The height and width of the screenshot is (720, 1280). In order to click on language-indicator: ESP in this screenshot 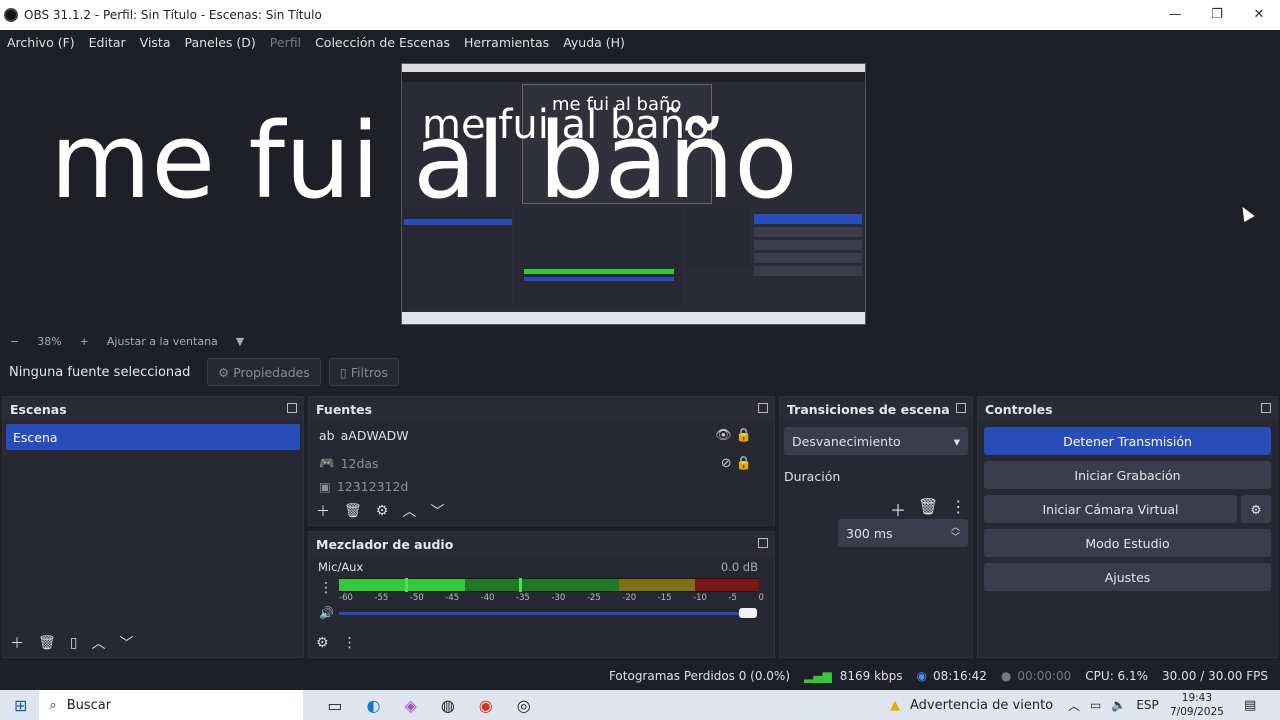, I will do `click(1147, 705)`.